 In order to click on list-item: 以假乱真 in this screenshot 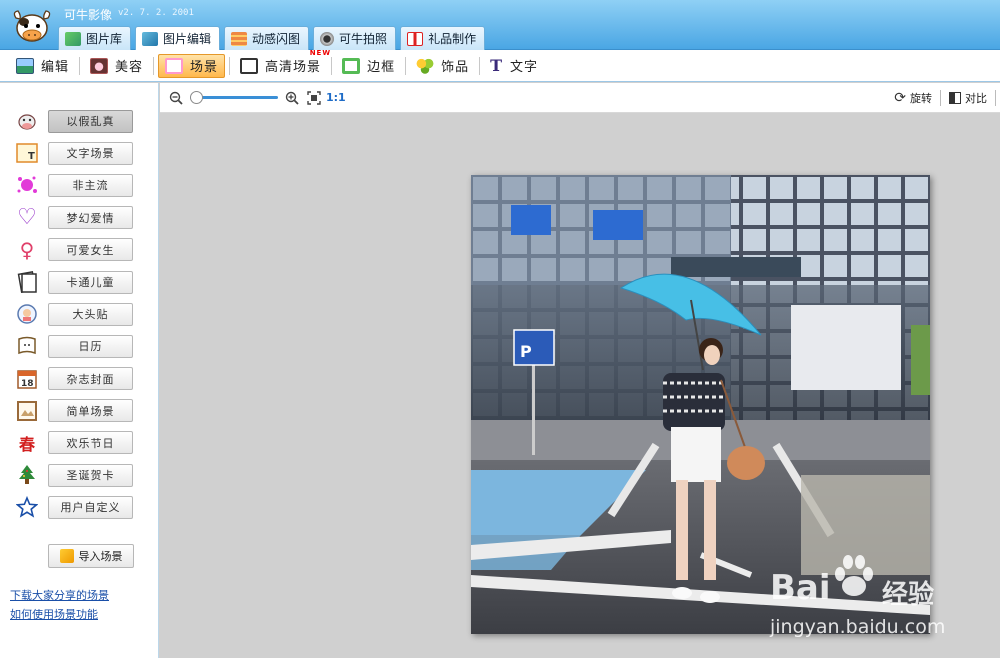, I will do `click(73, 121)`.